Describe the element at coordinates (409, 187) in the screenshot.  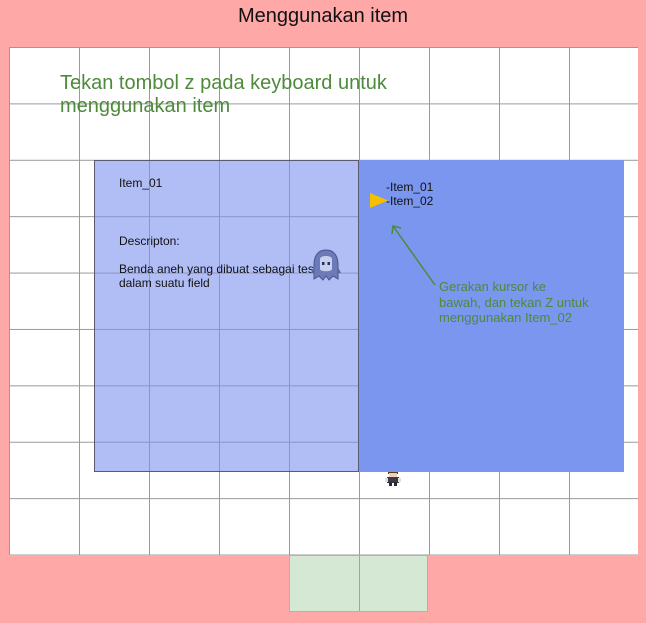
I see `inventory-item-1: -Item_01` at that location.